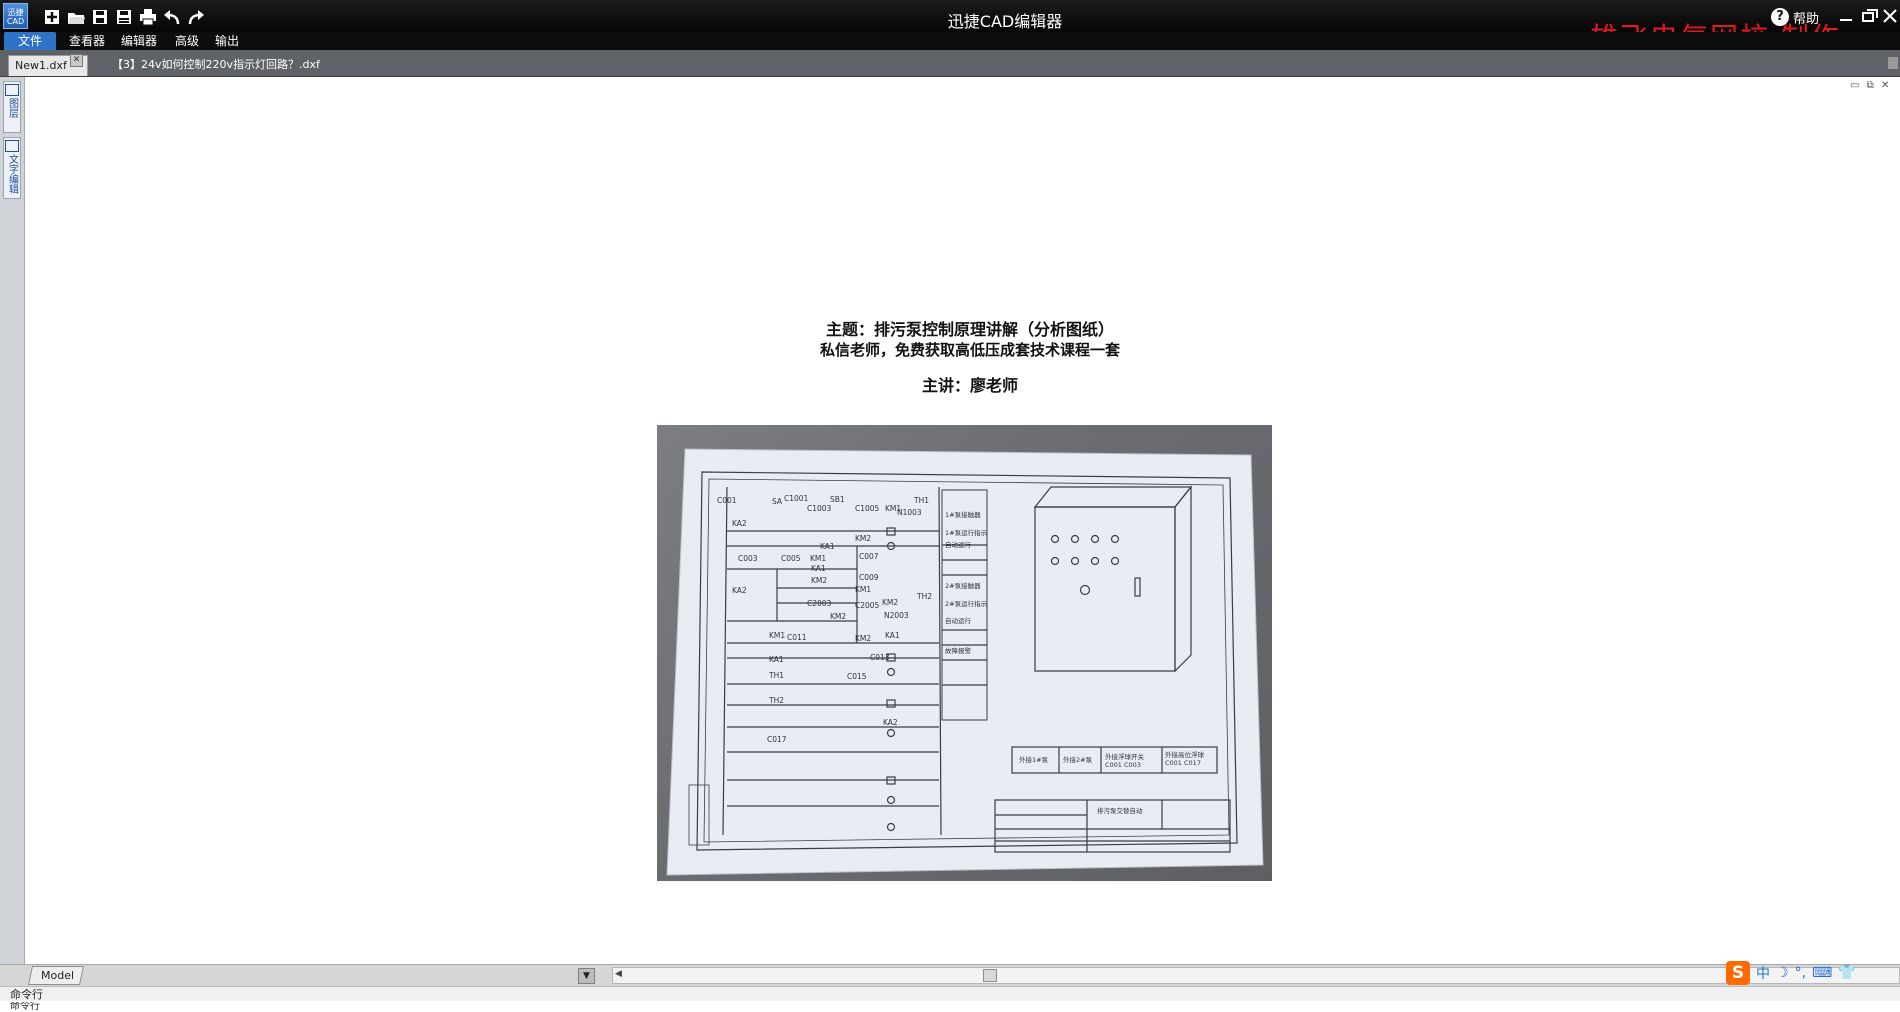 This screenshot has height=1012, width=1900. I want to click on label-th1-b: TH1, so click(776, 675).